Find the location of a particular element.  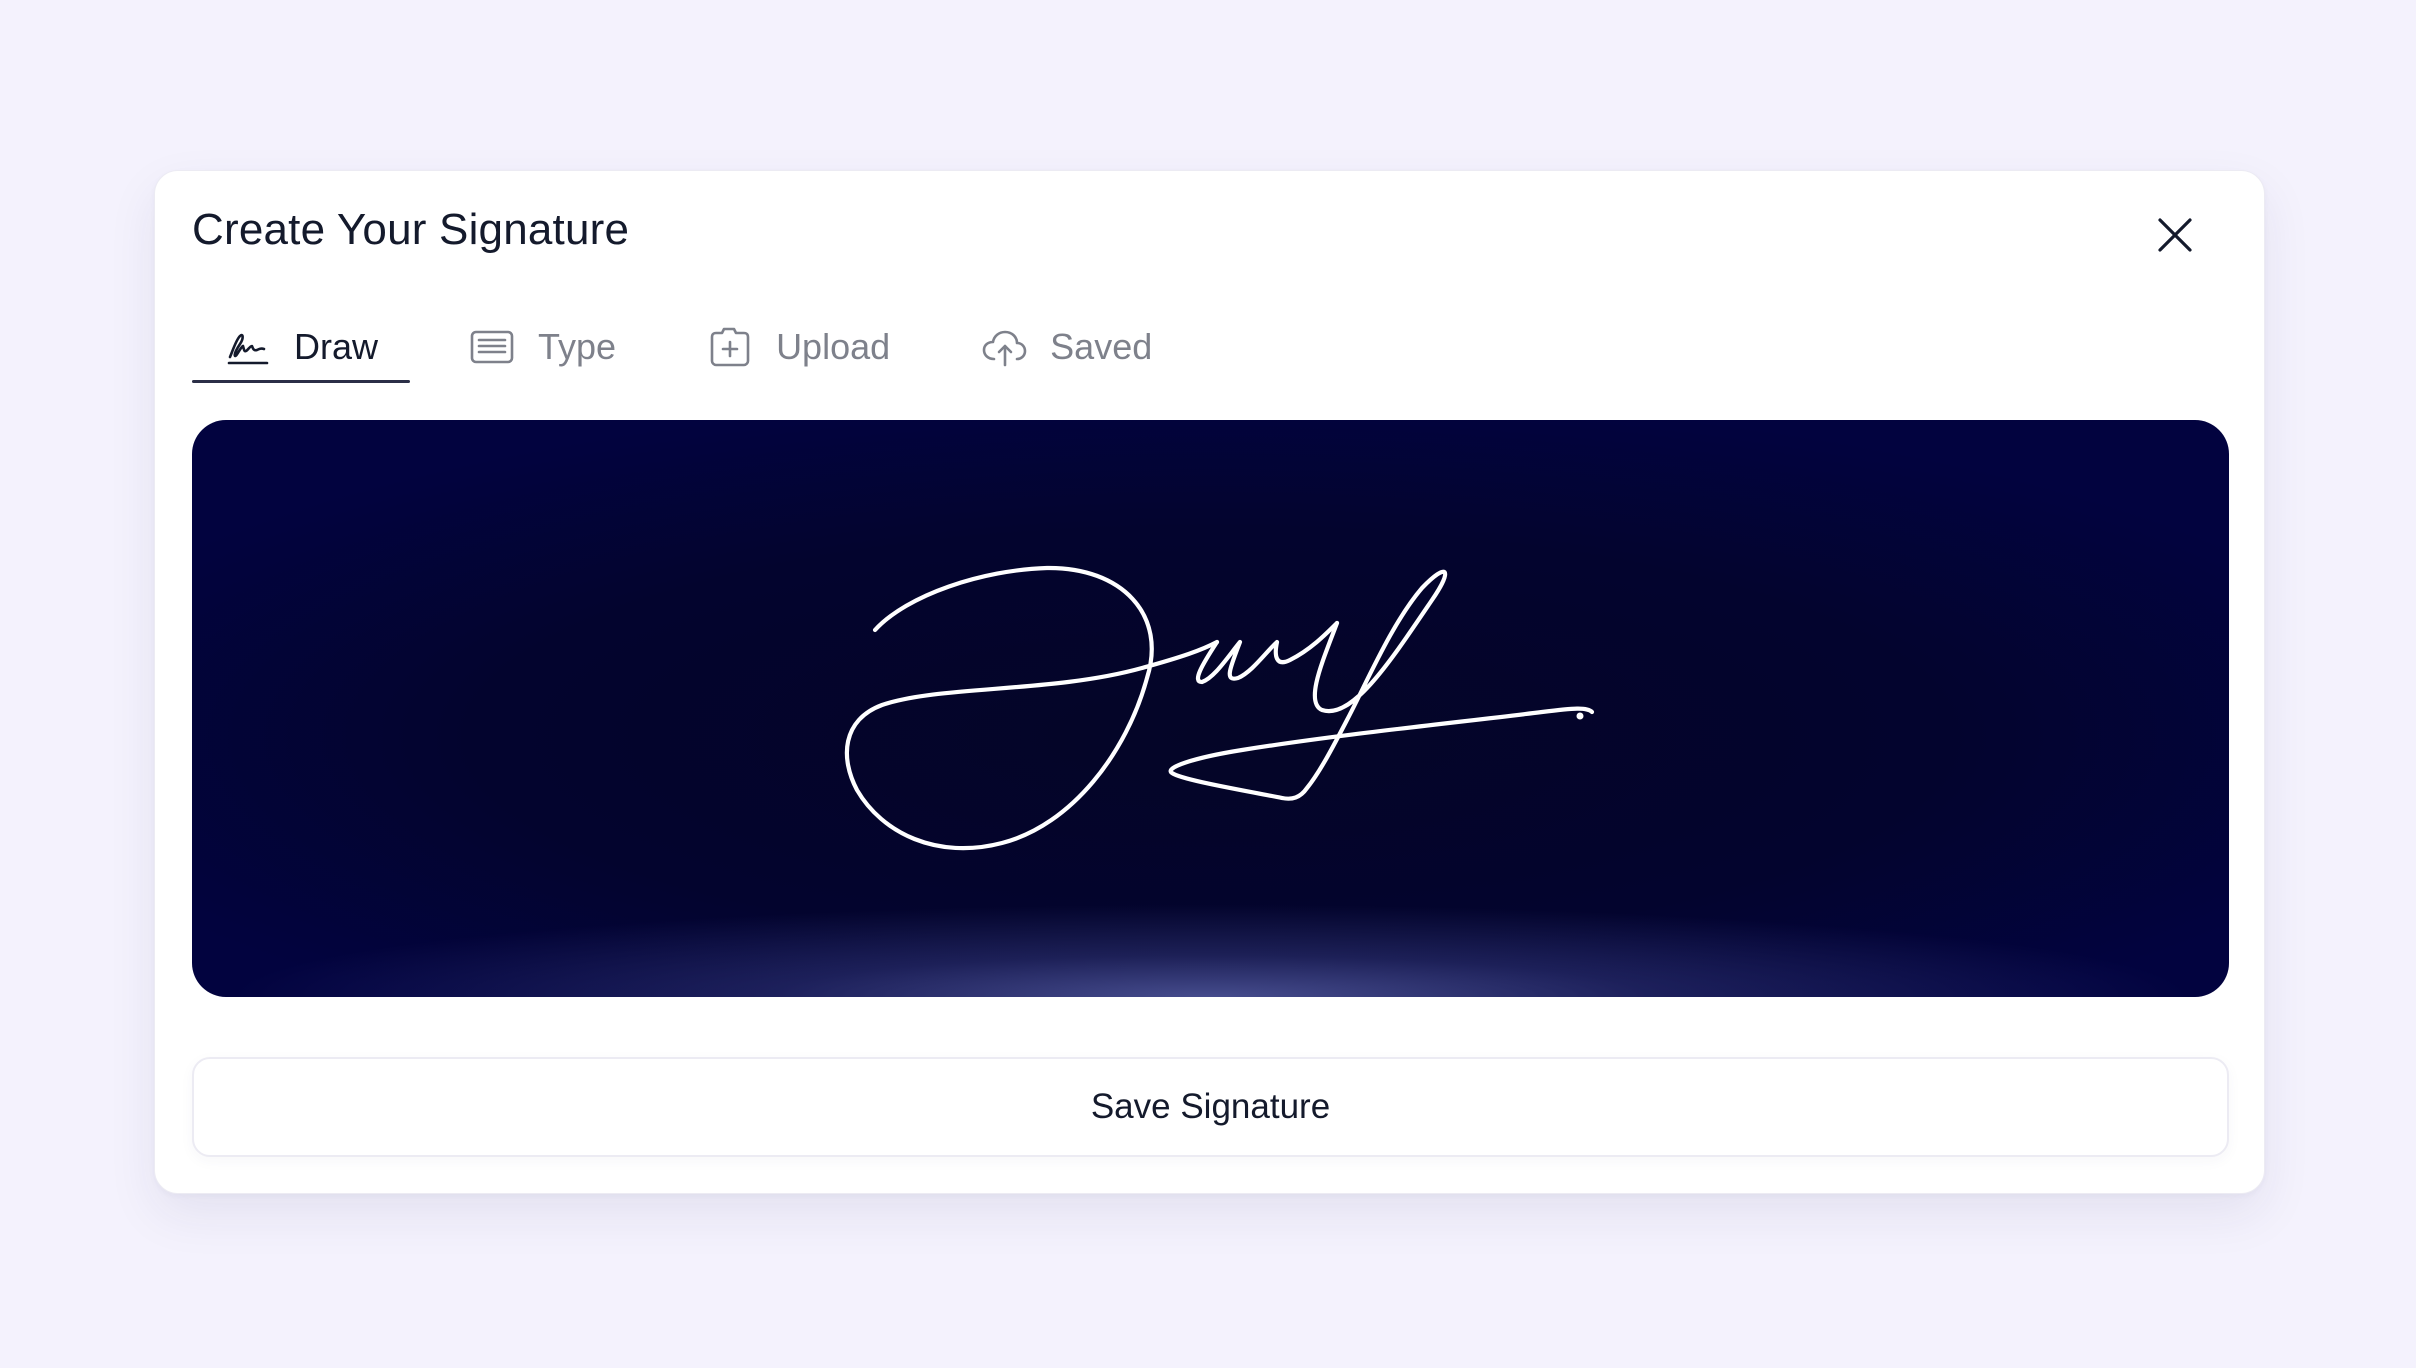

tab-draw-label: Draw is located at coordinates (336, 346).